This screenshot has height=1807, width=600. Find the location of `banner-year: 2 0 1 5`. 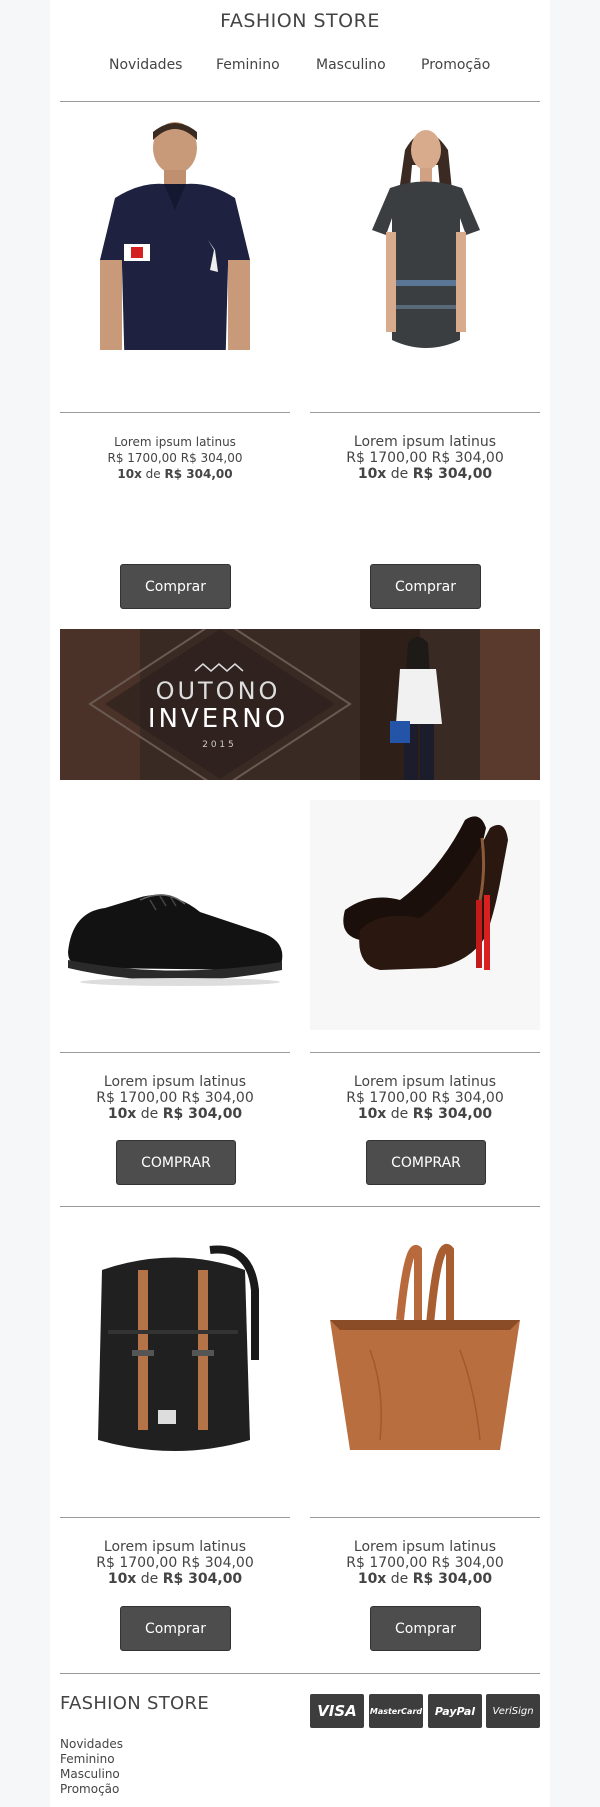

banner-year: 2 0 1 5 is located at coordinates (218, 745).